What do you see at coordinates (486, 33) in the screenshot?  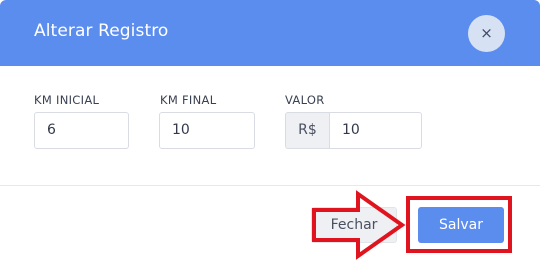 I see `close-icon: ×` at bounding box center [486, 33].